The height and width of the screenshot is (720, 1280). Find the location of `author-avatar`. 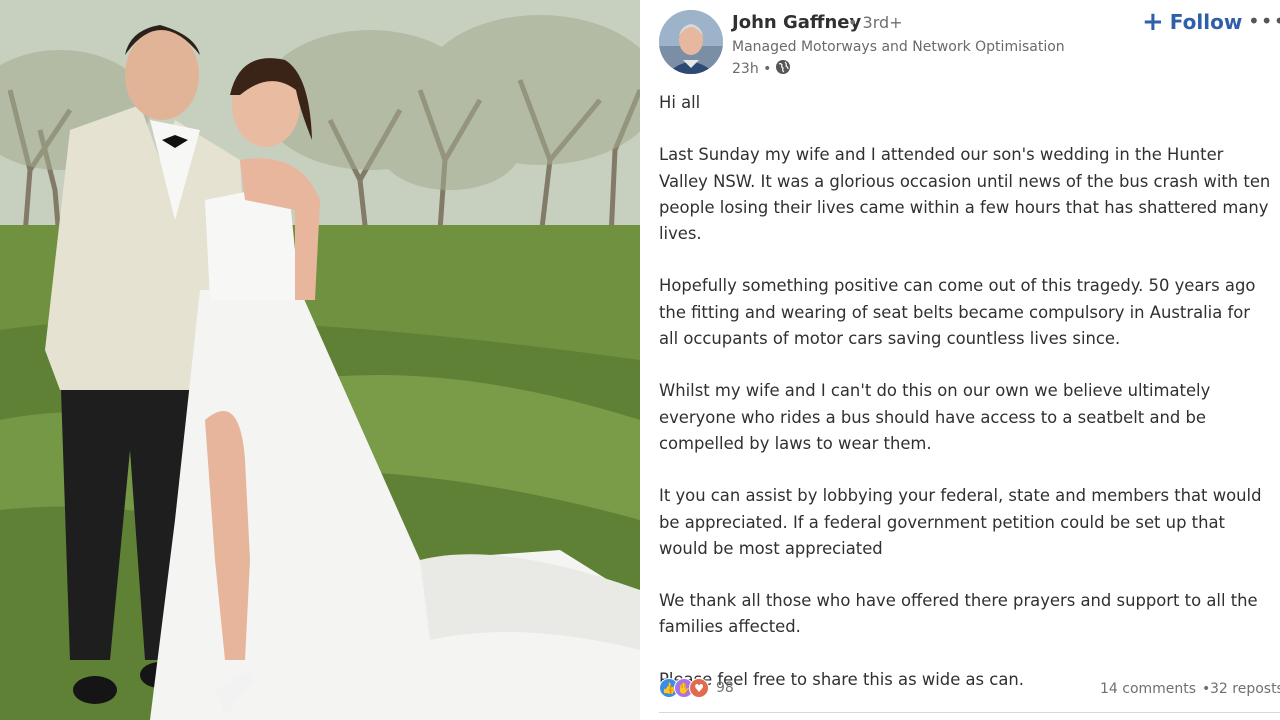

author-avatar is located at coordinates (691, 42).